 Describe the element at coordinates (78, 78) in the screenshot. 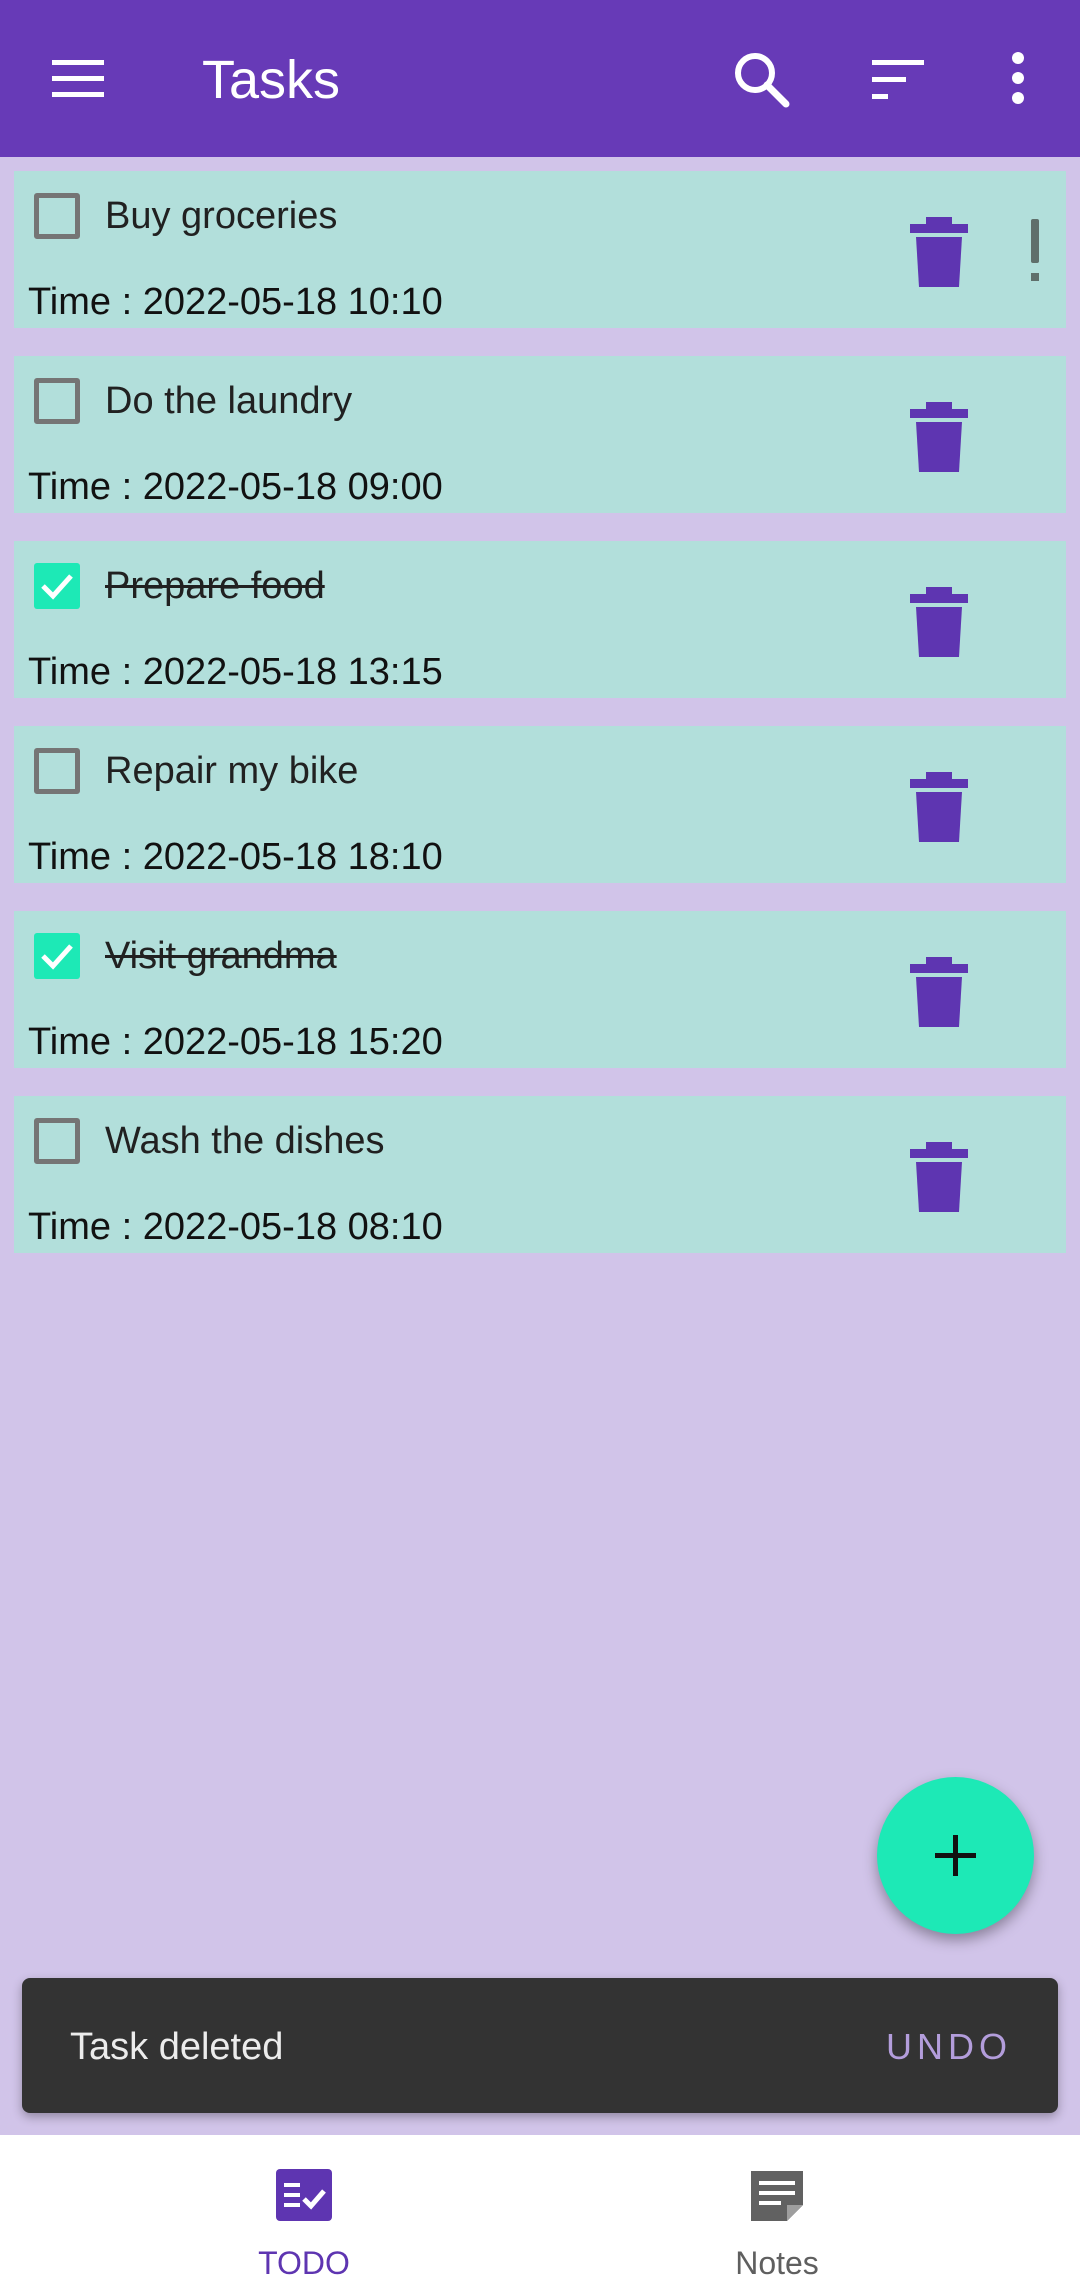

I see `menu-icon` at that location.